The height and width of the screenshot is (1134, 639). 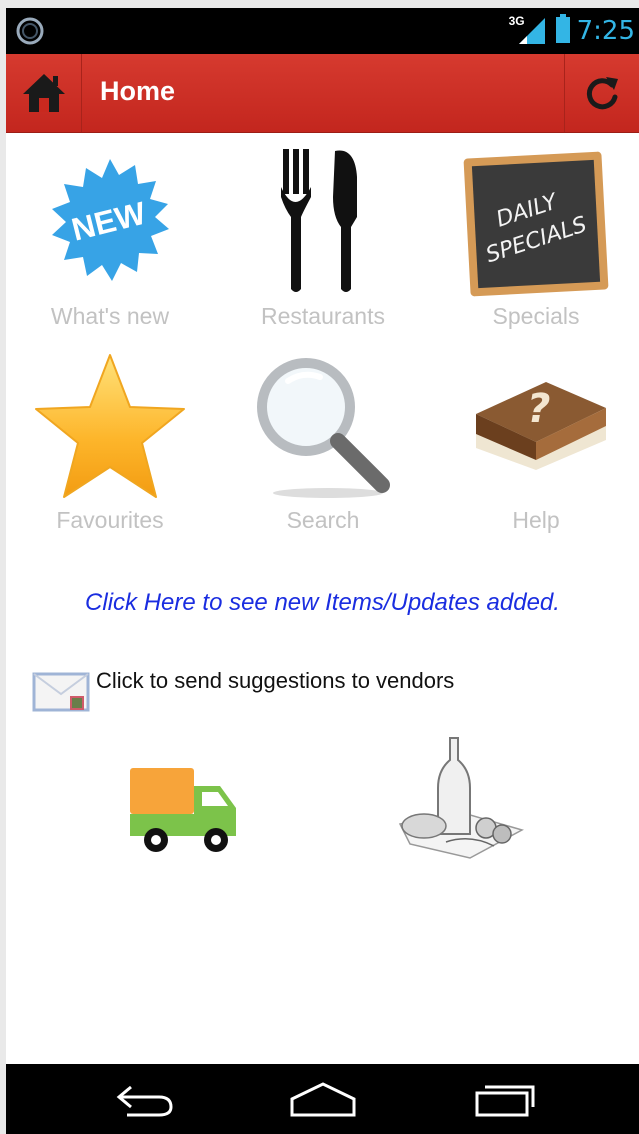 I want to click on home-button, so click(x=44, y=93).